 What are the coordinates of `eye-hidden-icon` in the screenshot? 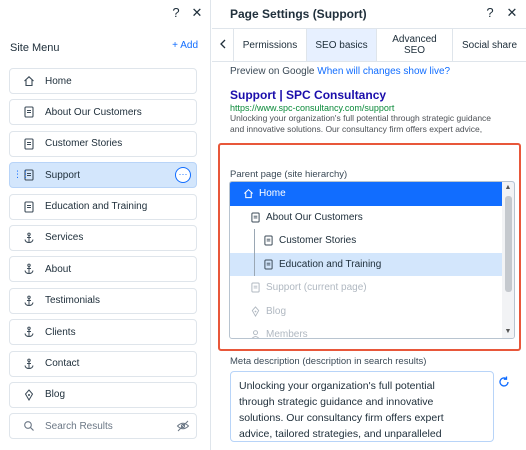 It's located at (183, 426).